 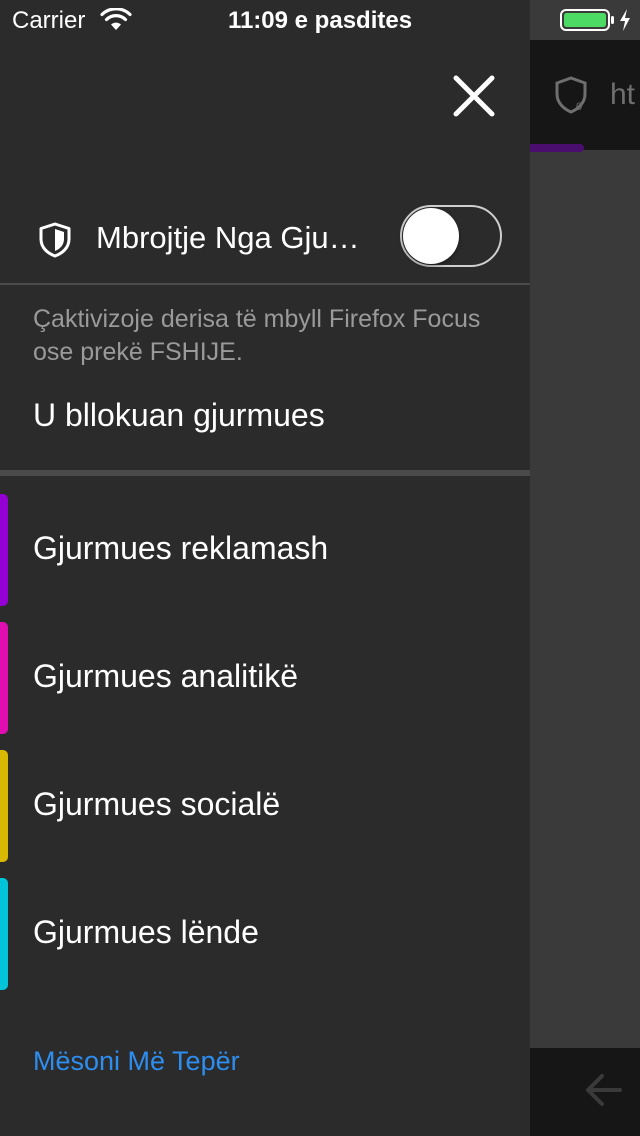 I want to click on tracker-row-content: Gjurmues lënde, so click(x=265, y=934).